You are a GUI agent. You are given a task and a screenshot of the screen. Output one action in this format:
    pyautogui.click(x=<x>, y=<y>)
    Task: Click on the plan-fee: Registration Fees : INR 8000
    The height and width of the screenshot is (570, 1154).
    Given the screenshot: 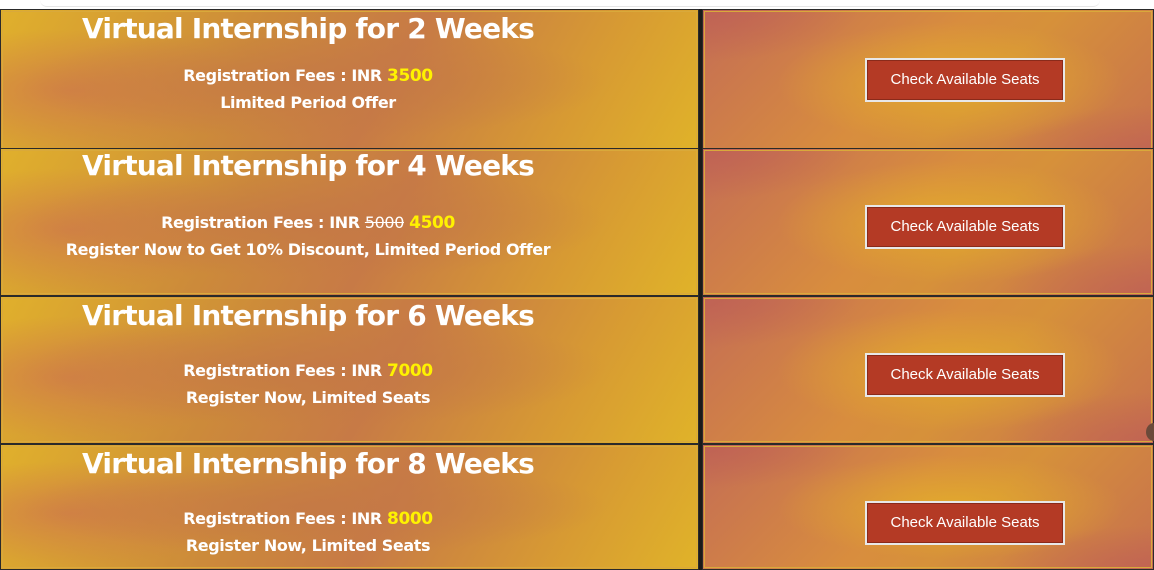 What is the action you would take?
    pyautogui.click(x=308, y=519)
    